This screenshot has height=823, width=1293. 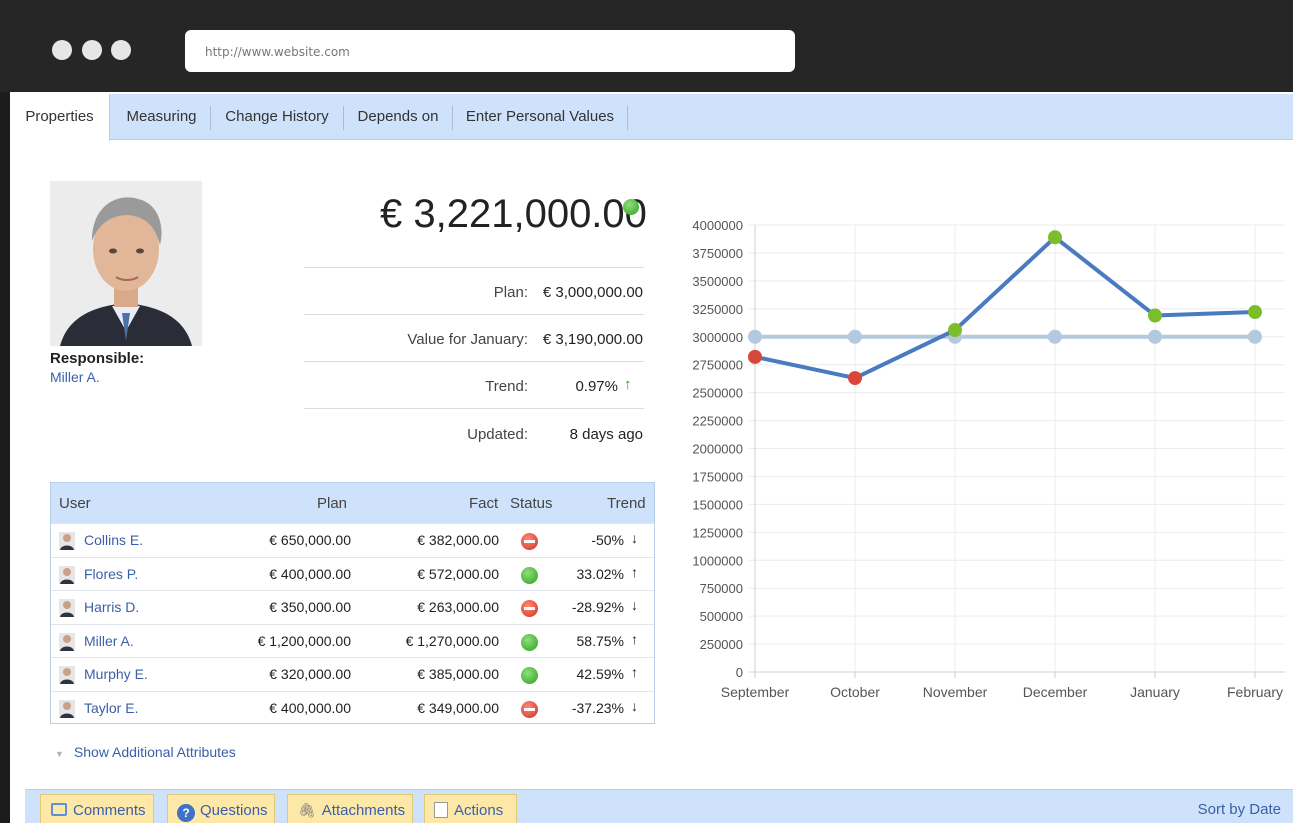 I want to click on series-line, so click(x=1005, y=308).